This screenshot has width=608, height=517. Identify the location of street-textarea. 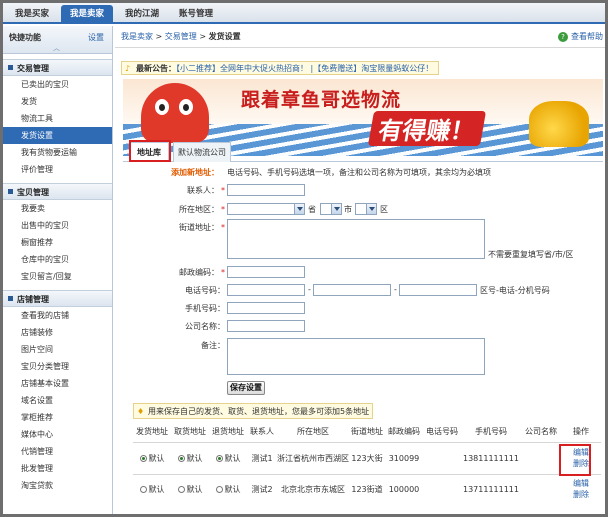
(356, 239).